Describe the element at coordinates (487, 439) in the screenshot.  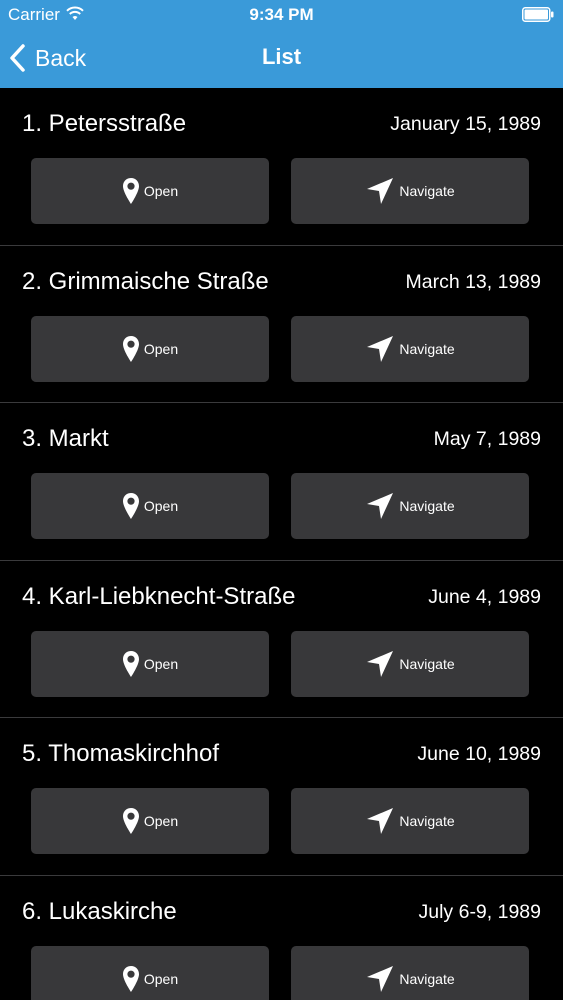
I see `item-date: May 7, 1989` at that location.